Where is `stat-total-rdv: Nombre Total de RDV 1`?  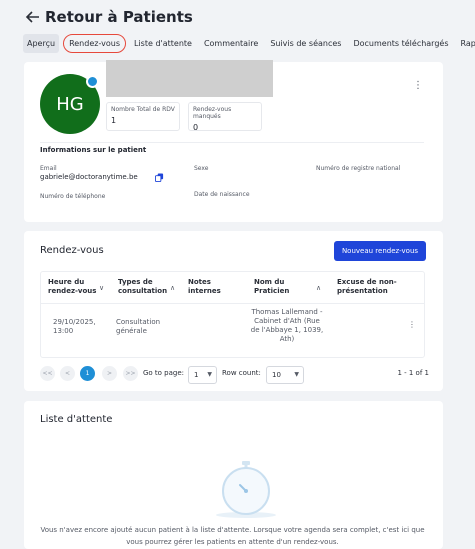
stat-total-rdv: Nombre Total de RDV 1 is located at coordinates (143, 116).